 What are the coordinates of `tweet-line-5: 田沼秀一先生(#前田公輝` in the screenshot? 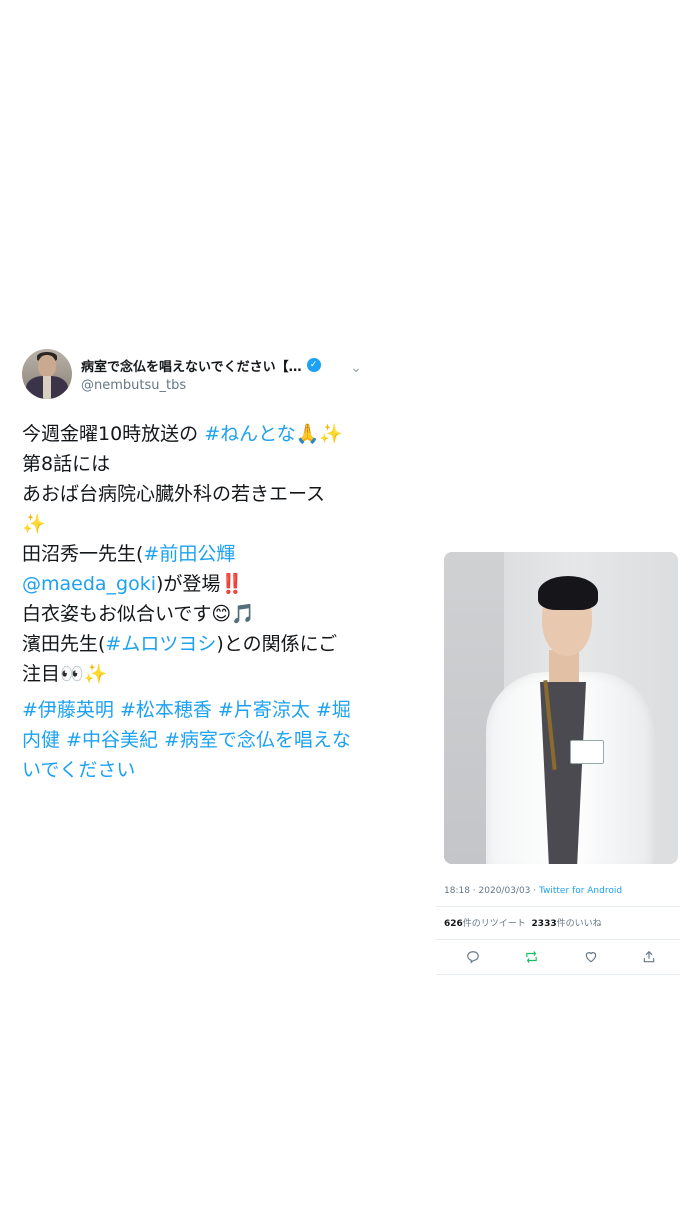 It's located at (129, 554).